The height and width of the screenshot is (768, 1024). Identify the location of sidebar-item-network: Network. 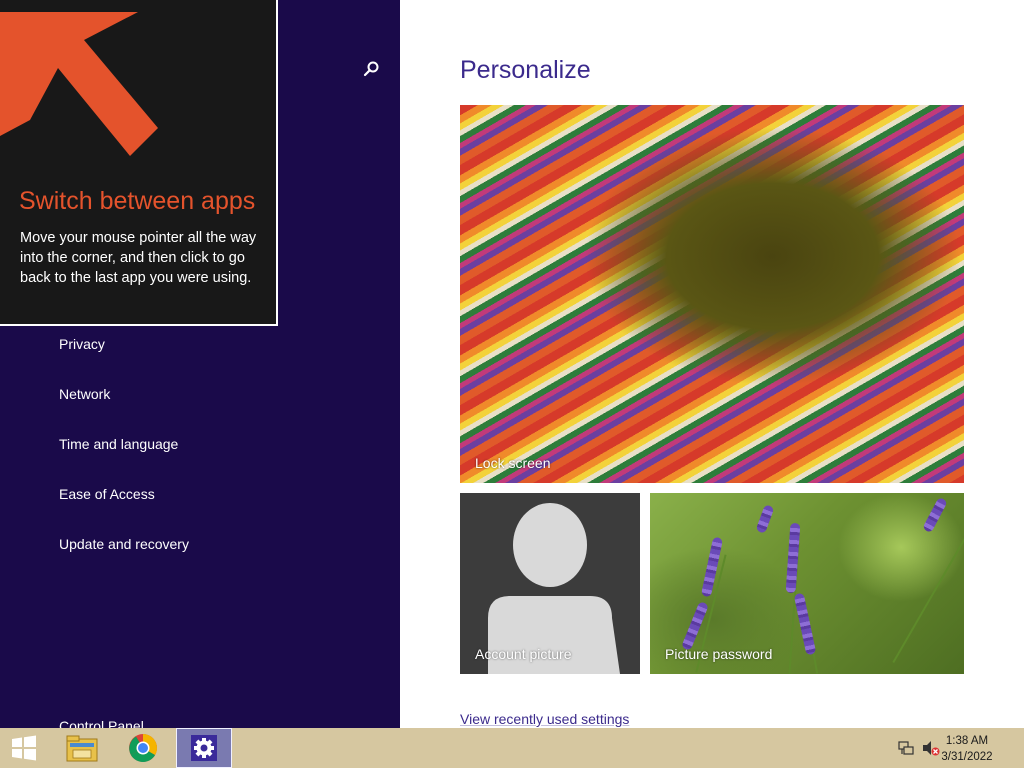
(84, 394).